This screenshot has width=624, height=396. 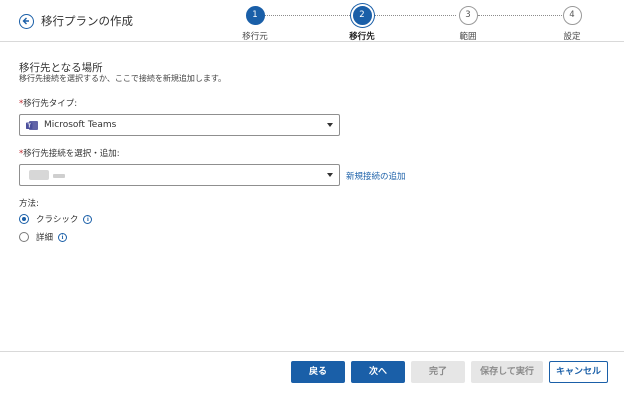 I want to click on method-label: 方法:, so click(x=29, y=204).